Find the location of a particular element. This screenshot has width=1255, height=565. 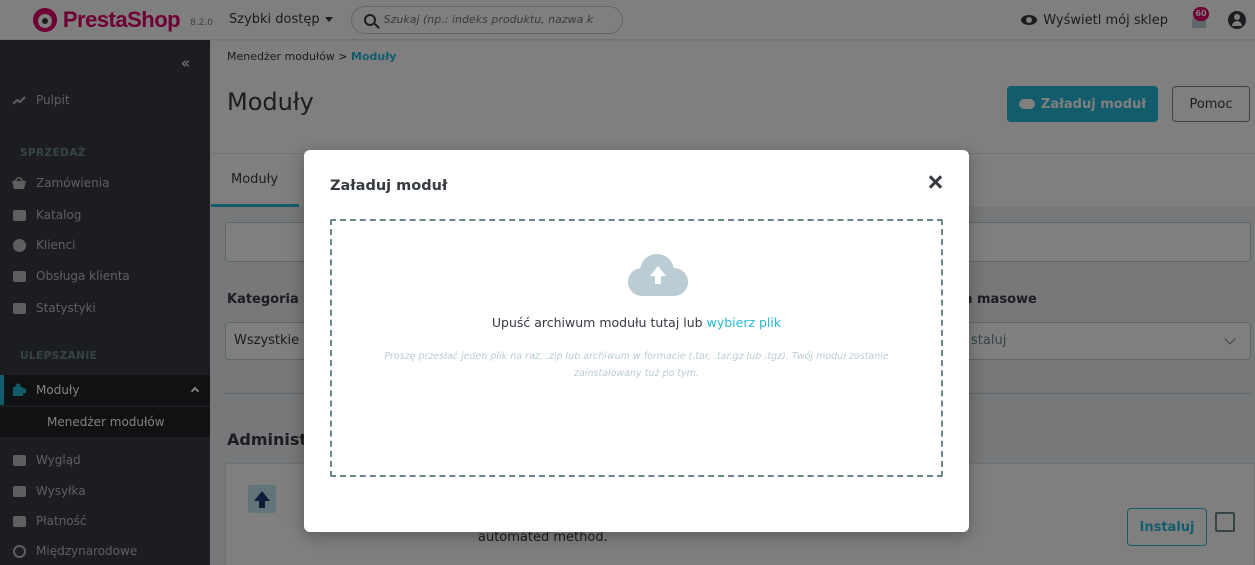

close-icon is located at coordinates (935, 182).